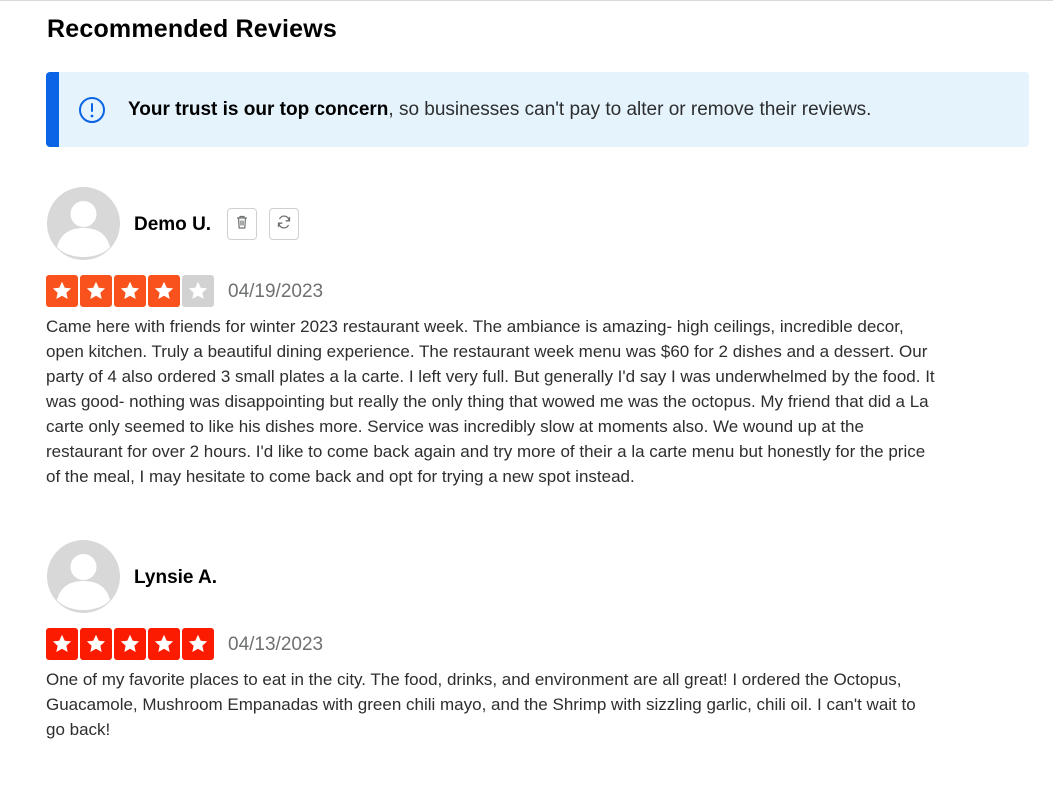  What do you see at coordinates (52, 109) in the screenshot?
I see `notice-accent-bar` at bounding box center [52, 109].